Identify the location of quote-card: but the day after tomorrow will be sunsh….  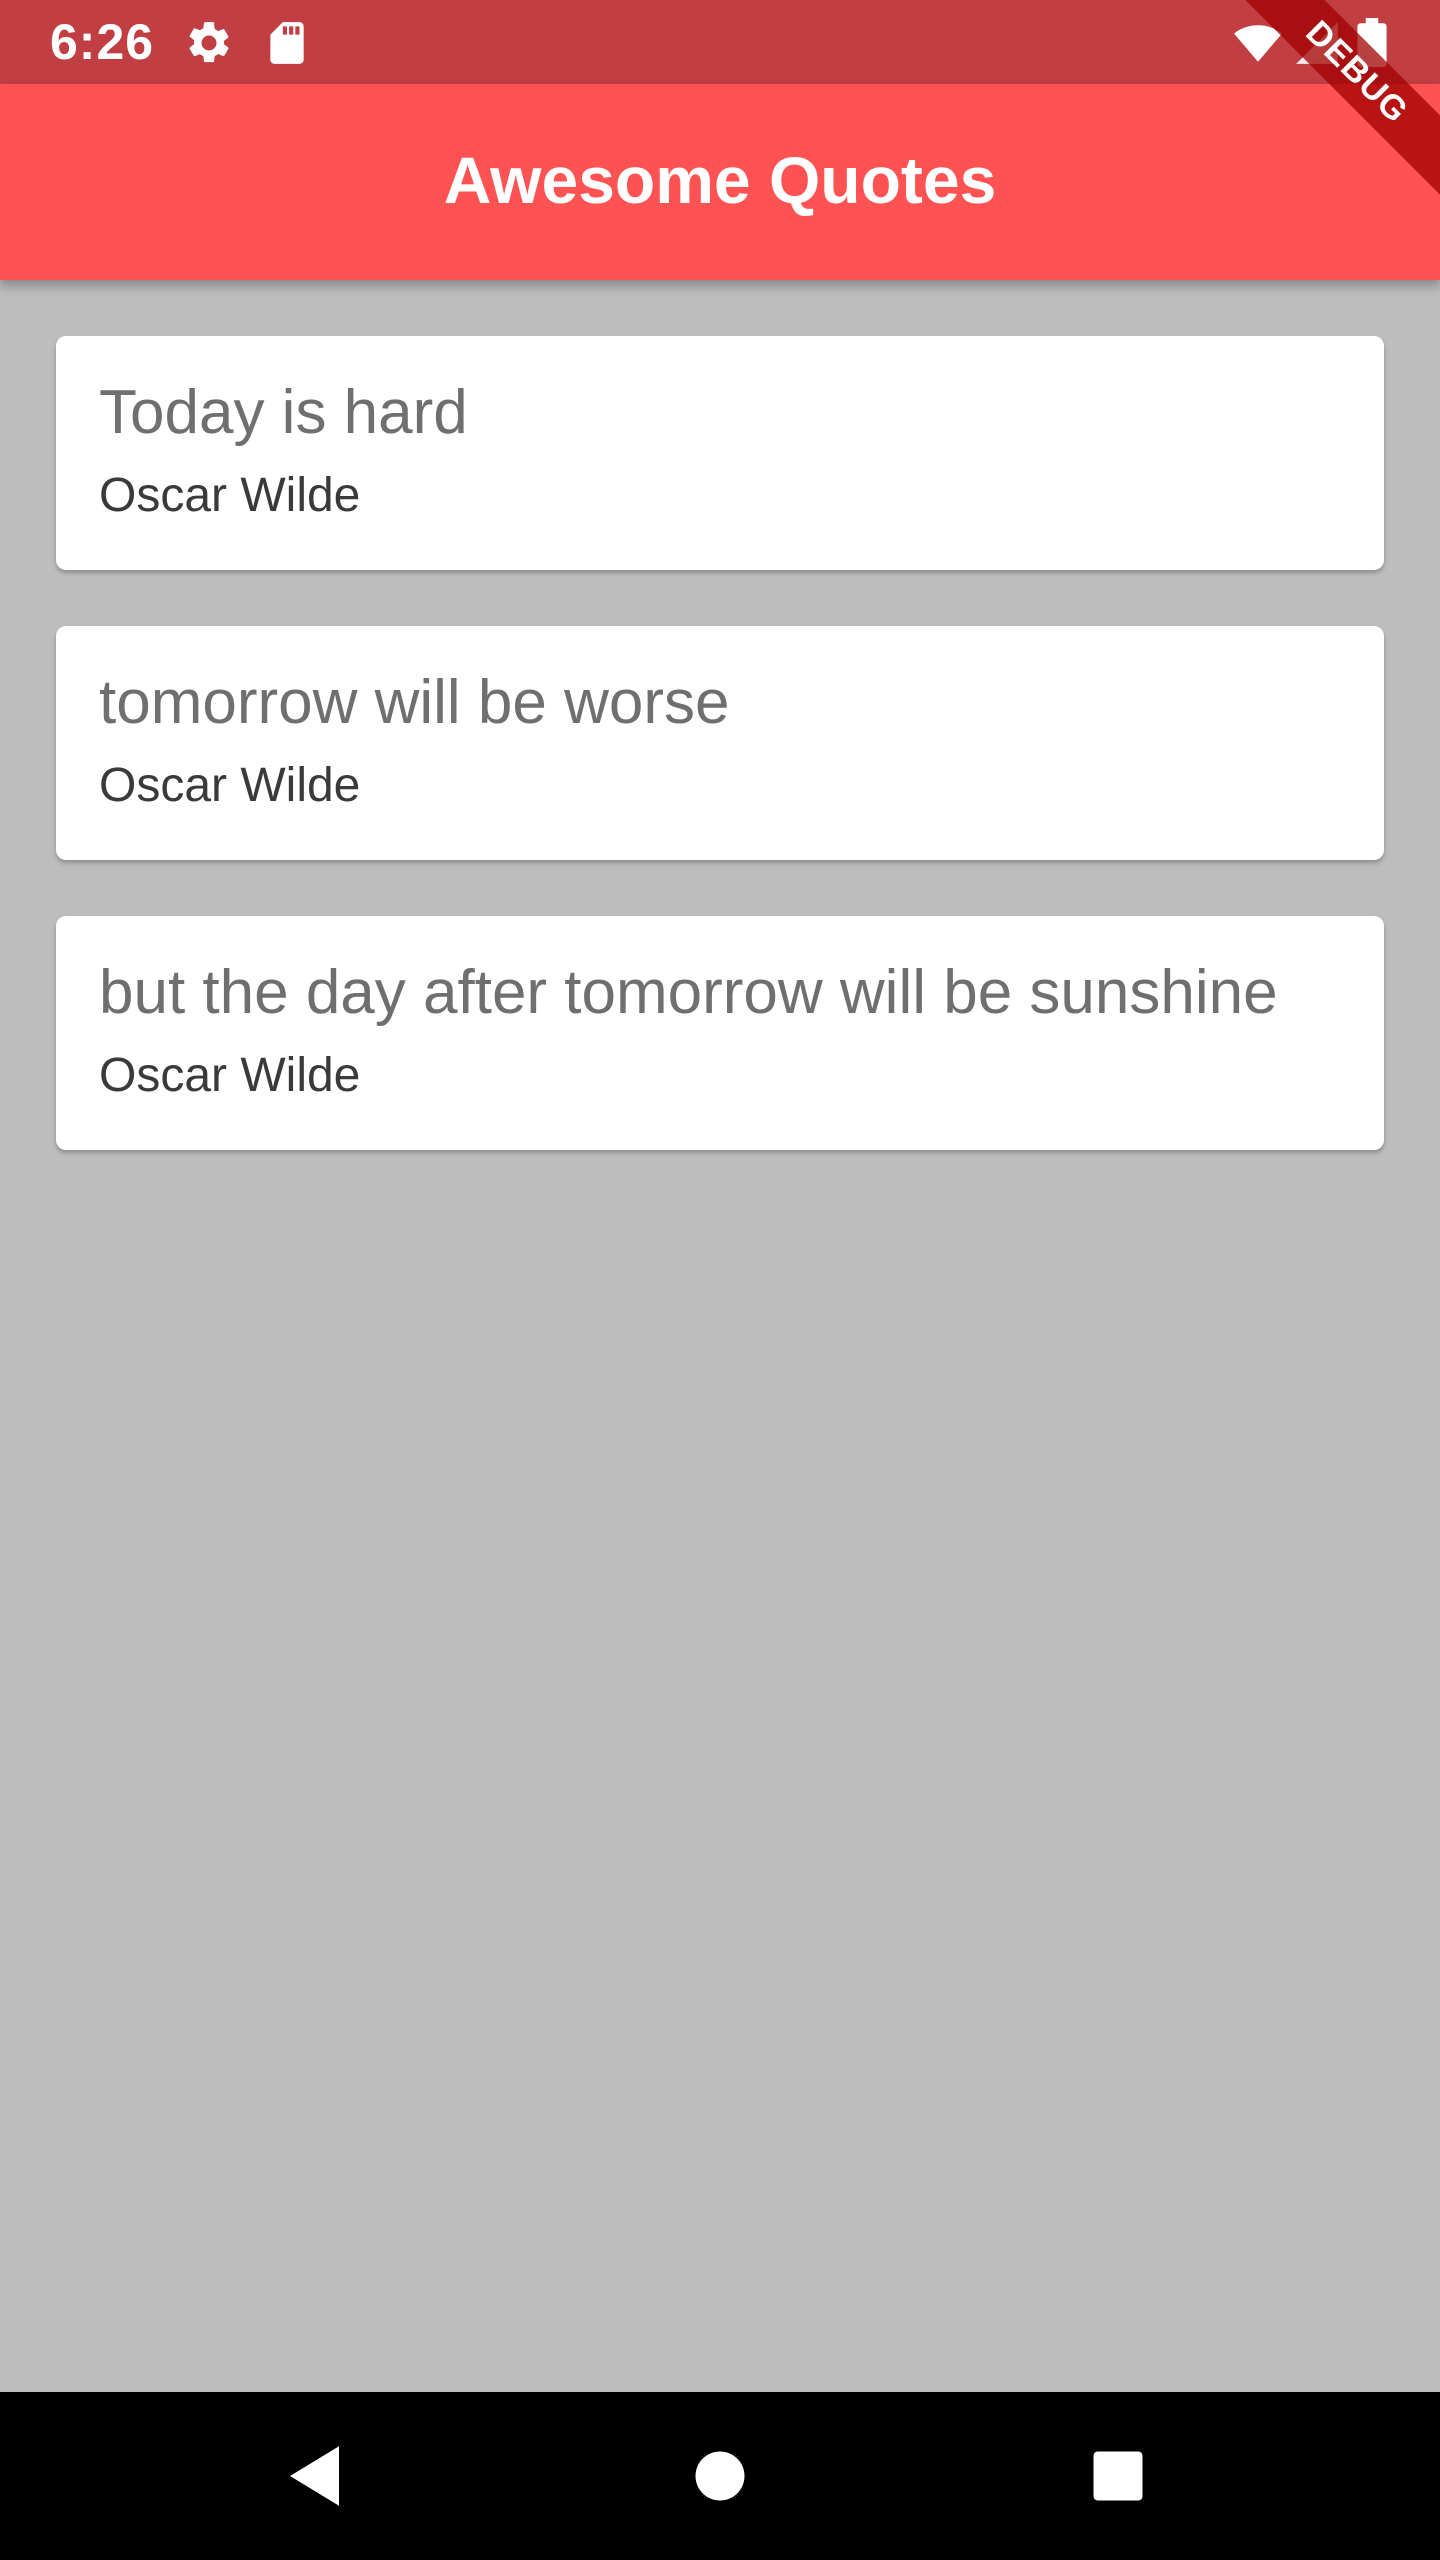
(720, 1033).